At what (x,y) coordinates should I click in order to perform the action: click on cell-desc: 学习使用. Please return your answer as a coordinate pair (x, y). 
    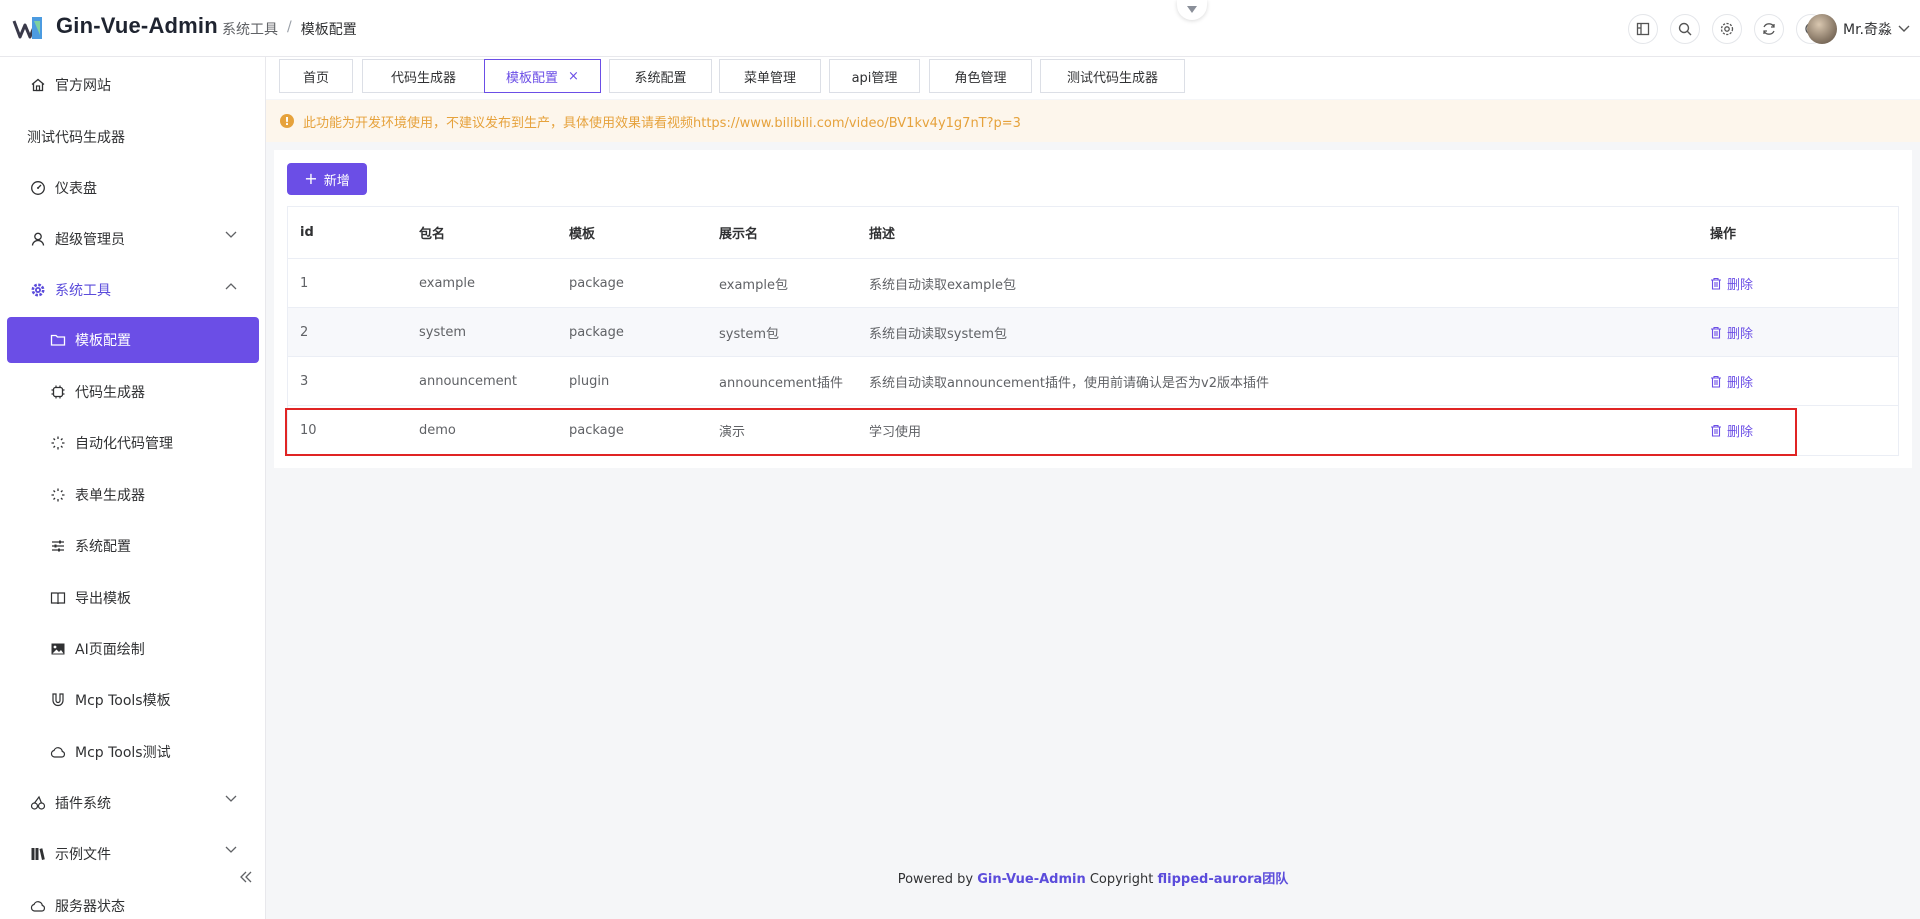
    Looking at the image, I should click on (895, 432).